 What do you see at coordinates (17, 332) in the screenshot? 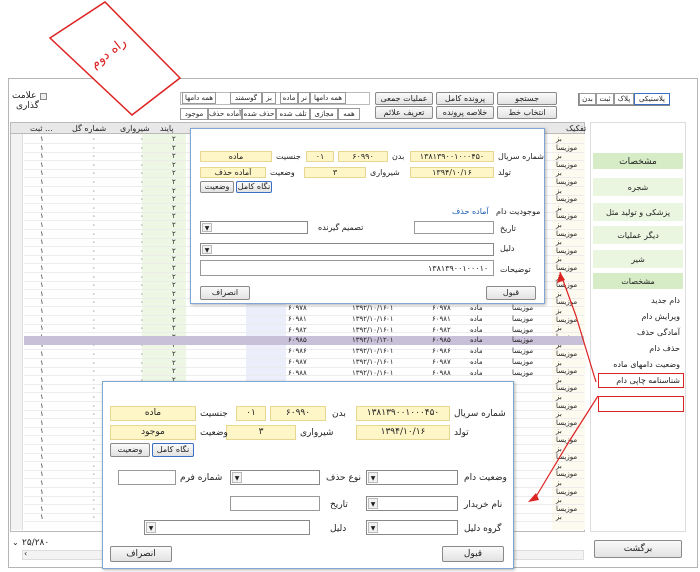
I see `grid-scrollbar` at bounding box center [17, 332].